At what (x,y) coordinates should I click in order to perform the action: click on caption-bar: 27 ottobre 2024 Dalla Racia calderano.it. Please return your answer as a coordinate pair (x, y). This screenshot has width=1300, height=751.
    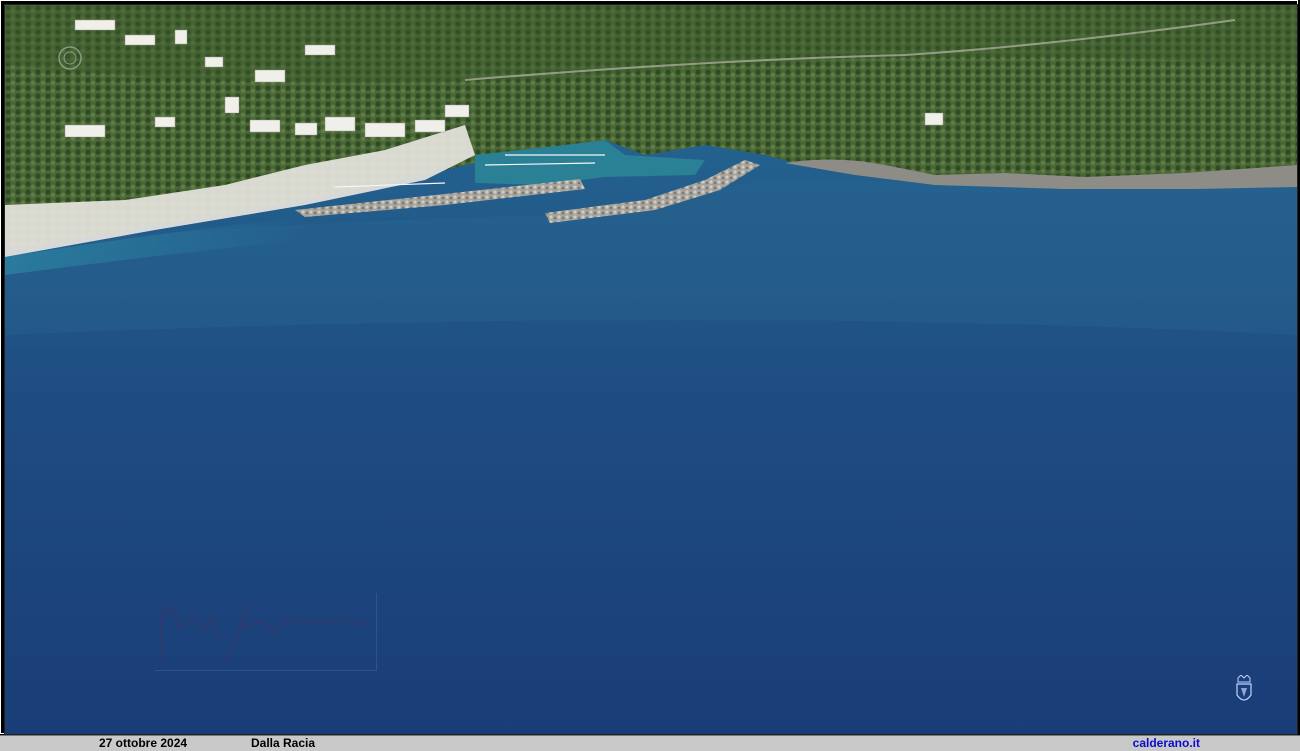
    Looking at the image, I should click on (650, 743).